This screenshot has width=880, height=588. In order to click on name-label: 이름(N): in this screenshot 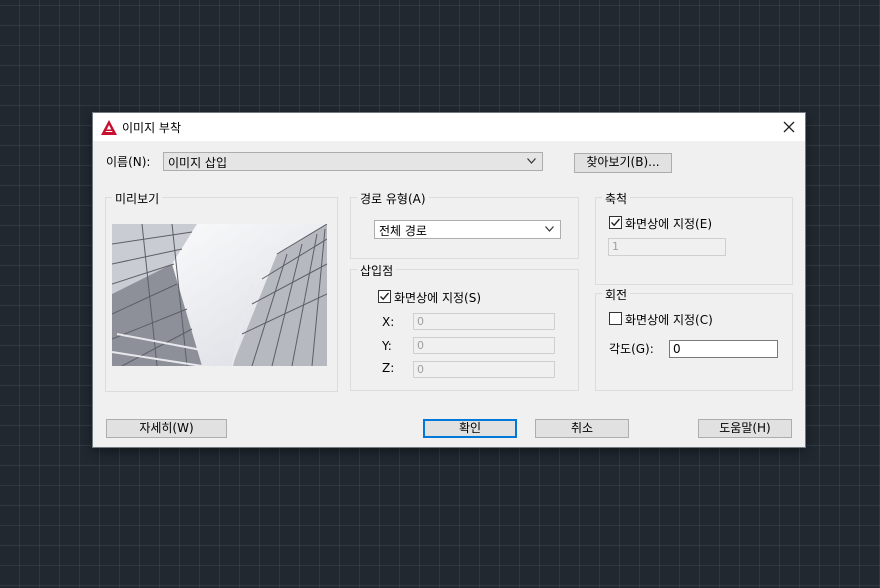, I will do `click(128, 162)`.